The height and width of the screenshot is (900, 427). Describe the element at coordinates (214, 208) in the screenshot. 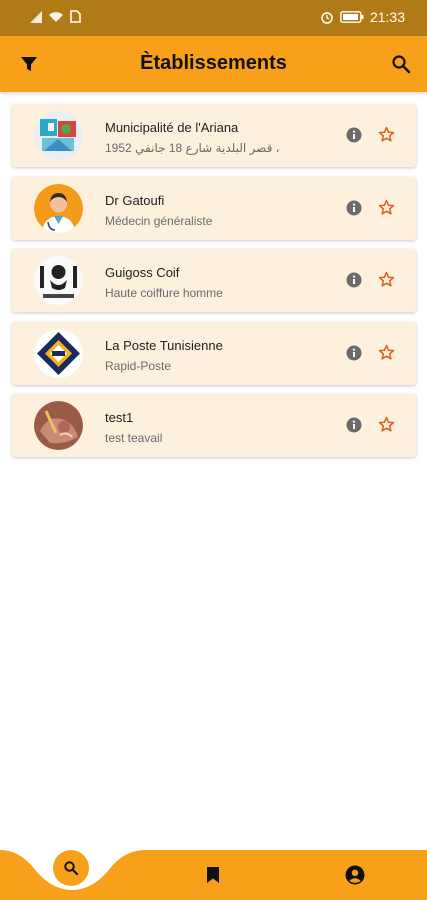

I see `list-item: Dr Gatoufi Médecin généraliste` at that location.